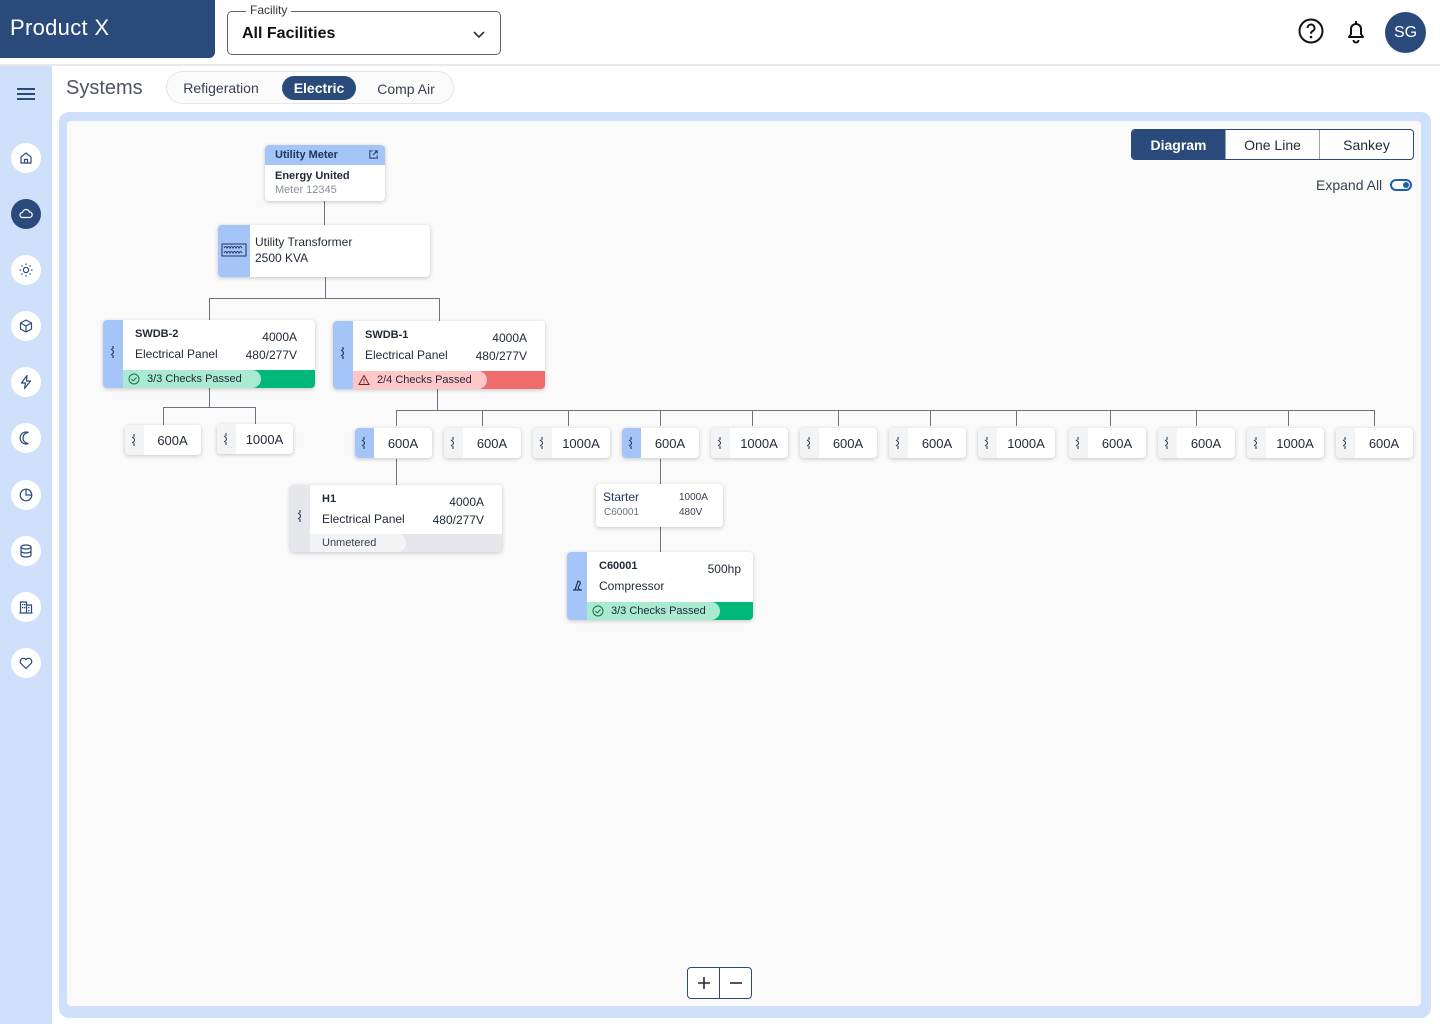 The width and height of the screenshot is (1440, 1024). Describe the element at coordinates (26, 663) in the screenshot. I see `sidebar-item-health` at that location.